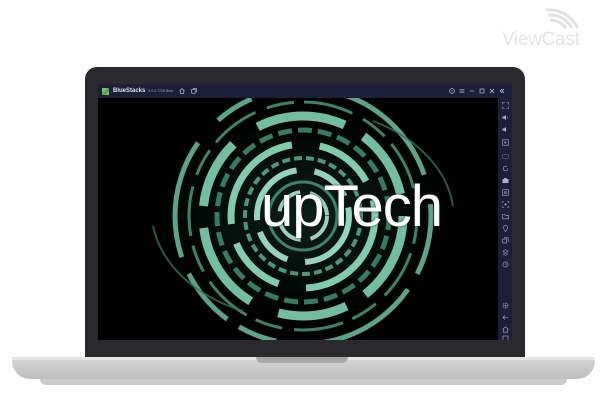 The height and width of the screenshot is (414, 602). What do you see at coordinates (305, 91) in the screenshot?
I see `window-titlebar: BlueStacks 5.0.0.7228 Beta ?` at bounding box center [305, 91].